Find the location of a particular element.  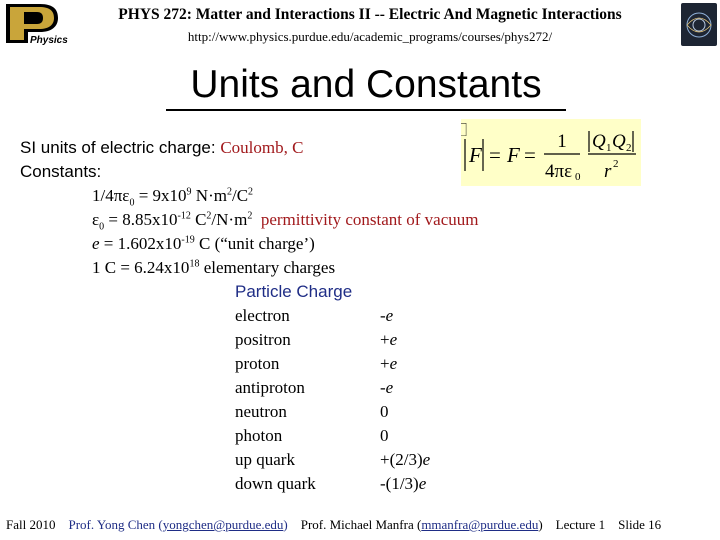

footer-prof2-suffix: ) is located at coordinates (540, 524).